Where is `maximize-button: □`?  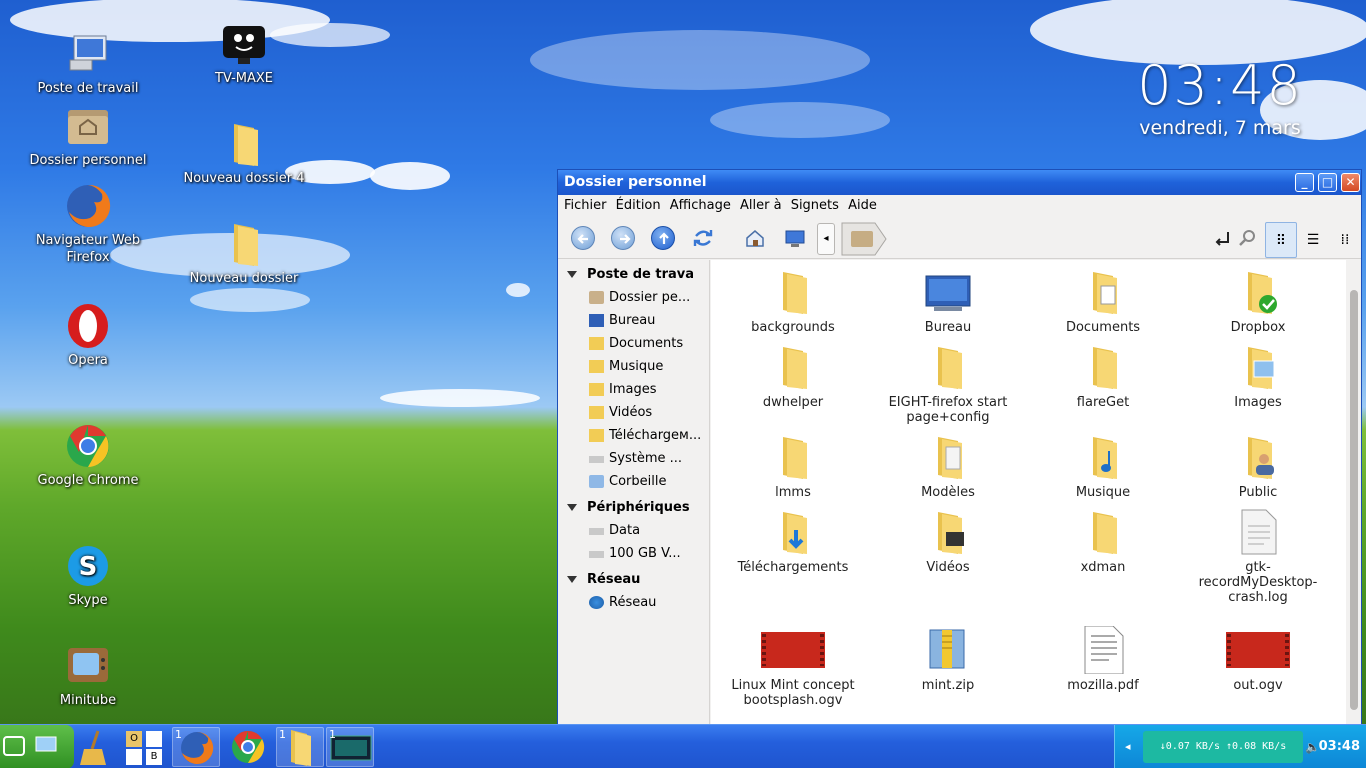 maximize-button: □ is located at coordinates (1327, 182).